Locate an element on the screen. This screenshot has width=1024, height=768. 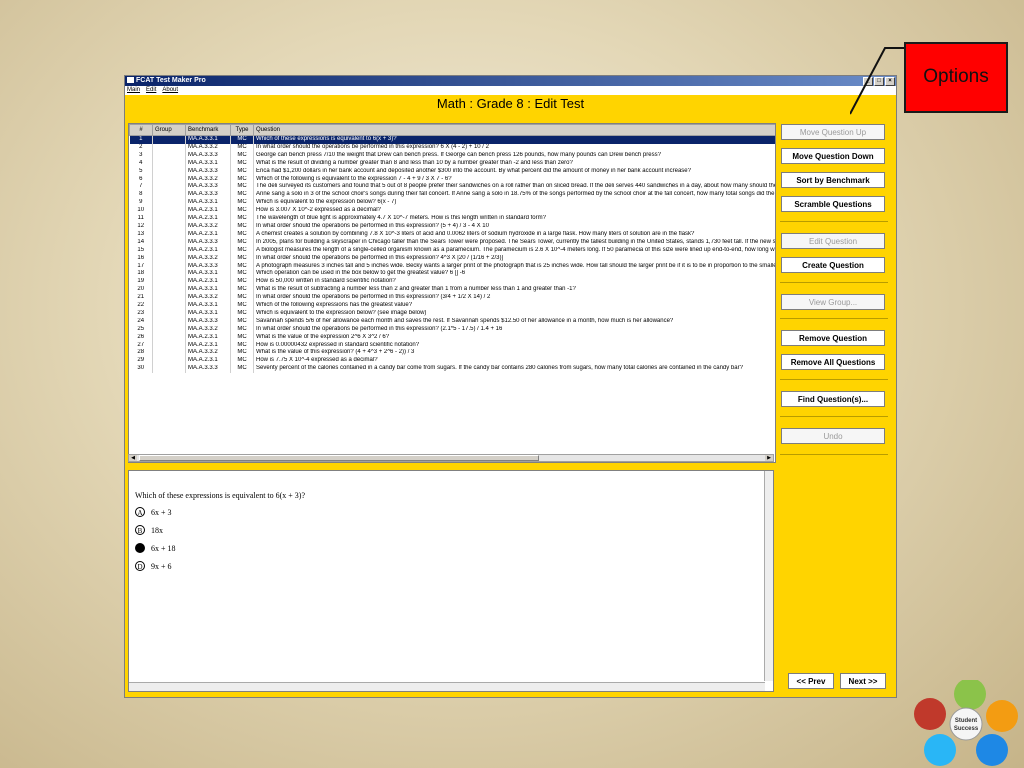
choice-b-bubble: B is located at coordinates (140, 530).